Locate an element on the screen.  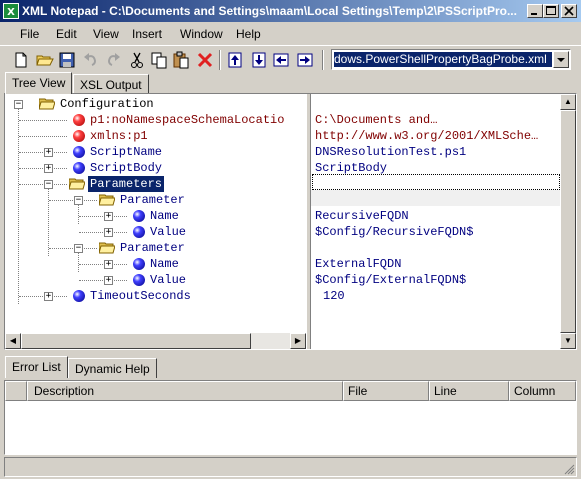
tree-node: + ScriptName is located at coordinates (155, 152).